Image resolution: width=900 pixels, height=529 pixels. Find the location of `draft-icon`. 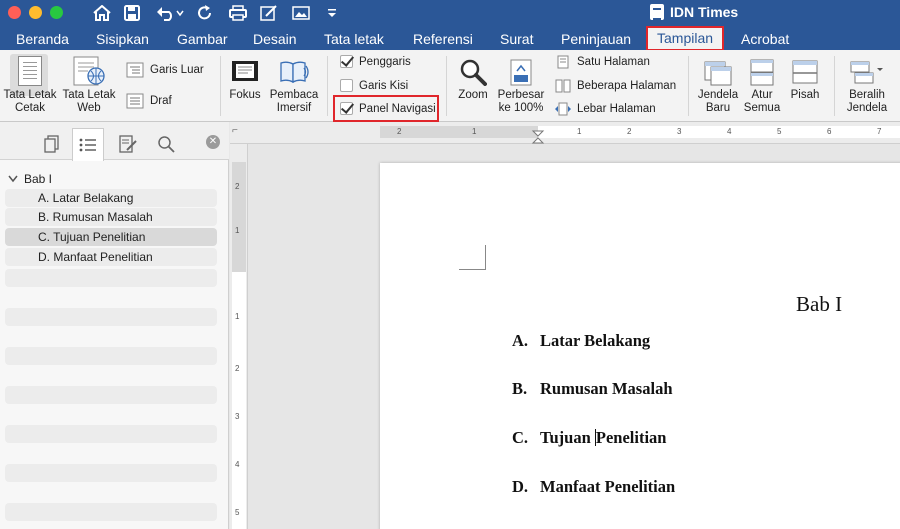

draft-icon is located at coordinates (135, 101).